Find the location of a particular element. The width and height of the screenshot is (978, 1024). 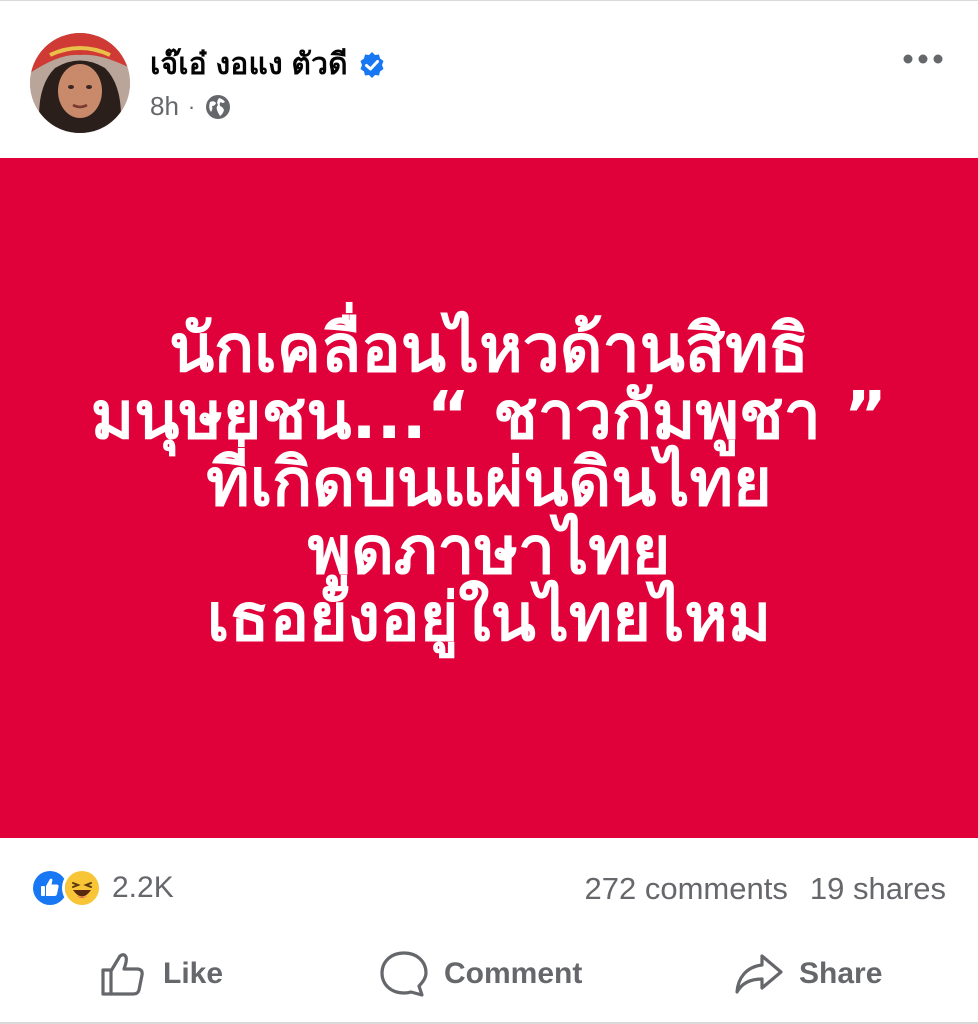

comments-count: 272 comments is located at coordinates (686, 889).